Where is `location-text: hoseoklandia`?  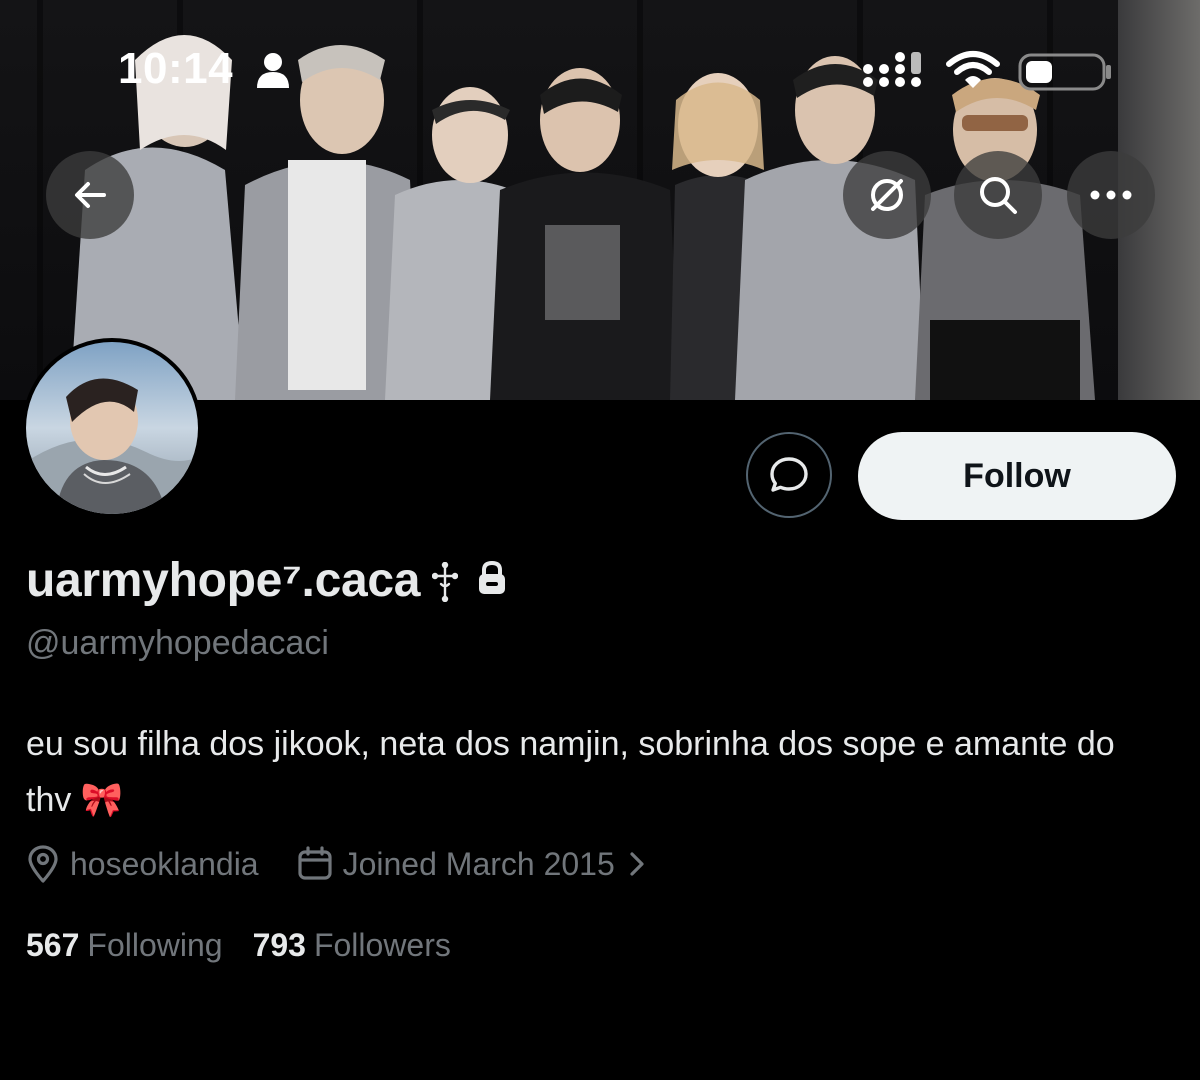 location-text: hoseoklandia is located at coordinates (164, 863).